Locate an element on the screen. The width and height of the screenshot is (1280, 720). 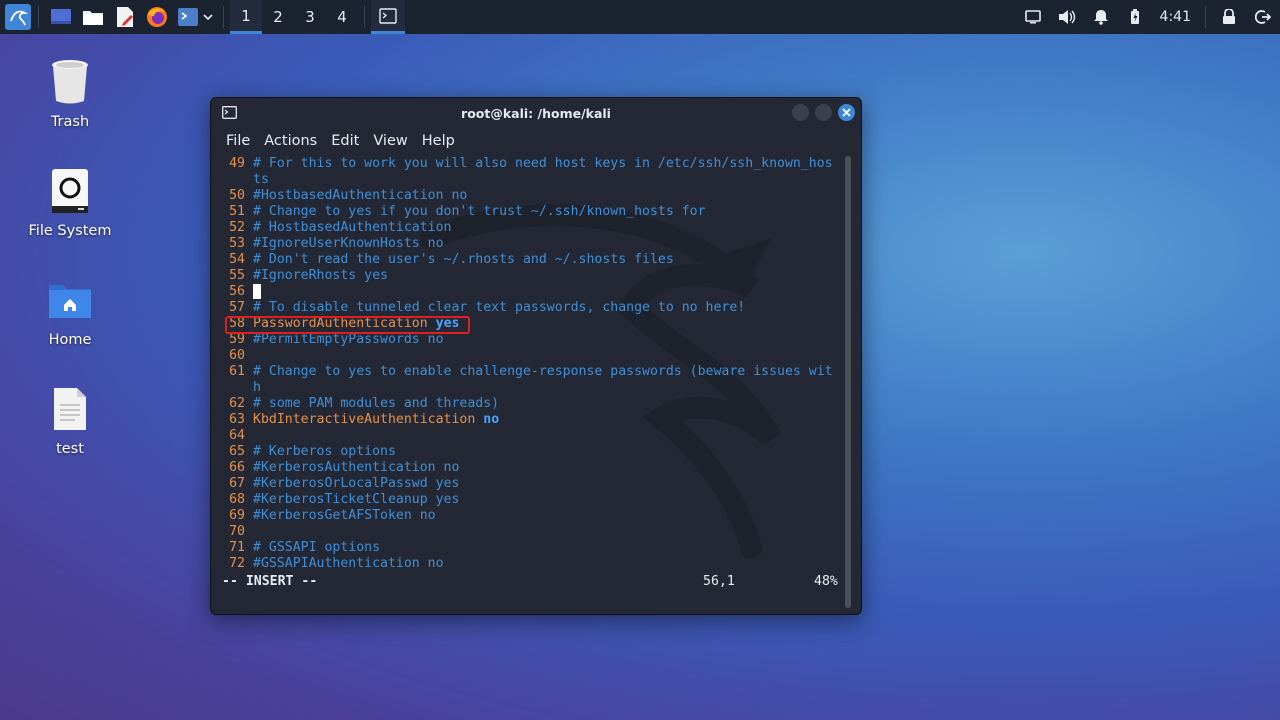
workspace-1: 1 is located at coordinates (246, 17).